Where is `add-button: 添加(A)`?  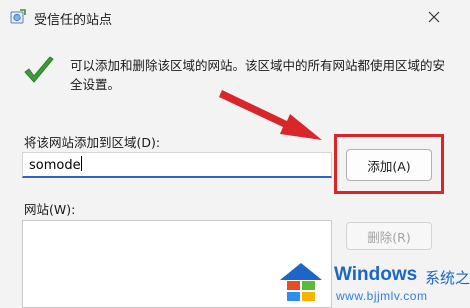
add-button: 添加(A) is located at coordinates (389, 165).